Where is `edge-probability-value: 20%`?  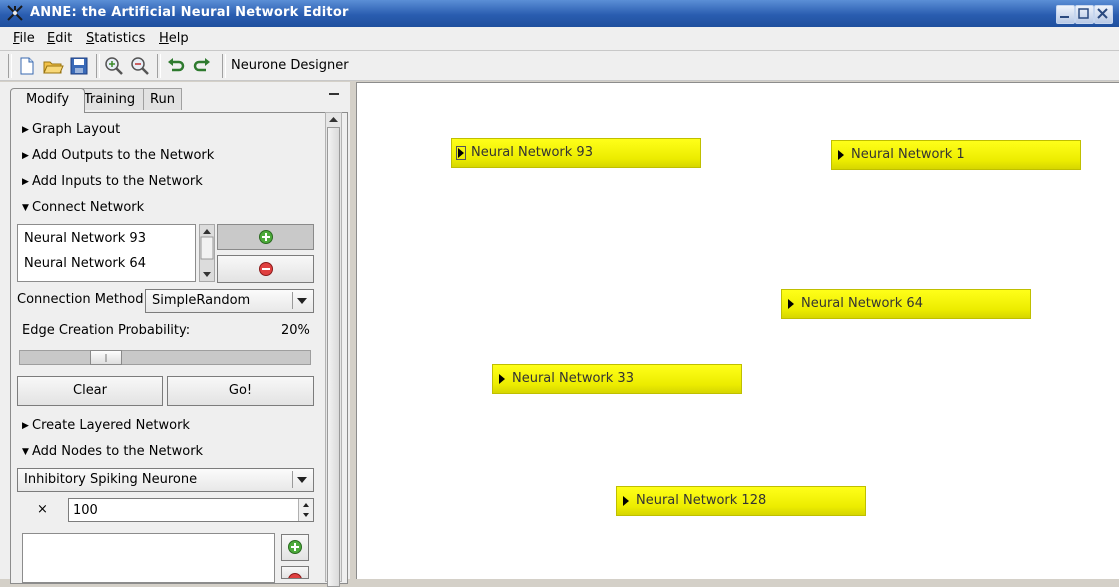
edge-probability-value: 20% is located at coordinates (295, 330).